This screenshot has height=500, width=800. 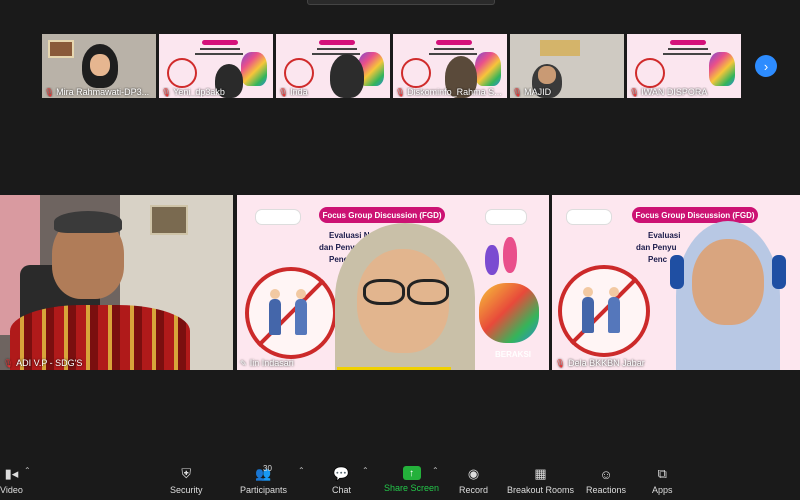 I want to click on video-button: ▮◂ Video, so click(x=11, y=480).